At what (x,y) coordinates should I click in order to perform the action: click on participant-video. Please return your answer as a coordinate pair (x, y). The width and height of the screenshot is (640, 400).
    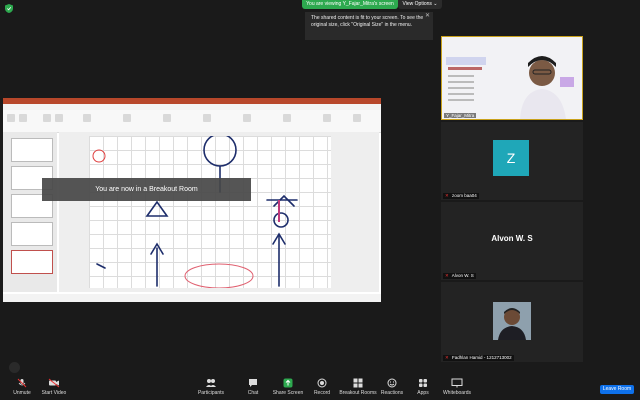
    Looking at the image, I should click on (512, 78).